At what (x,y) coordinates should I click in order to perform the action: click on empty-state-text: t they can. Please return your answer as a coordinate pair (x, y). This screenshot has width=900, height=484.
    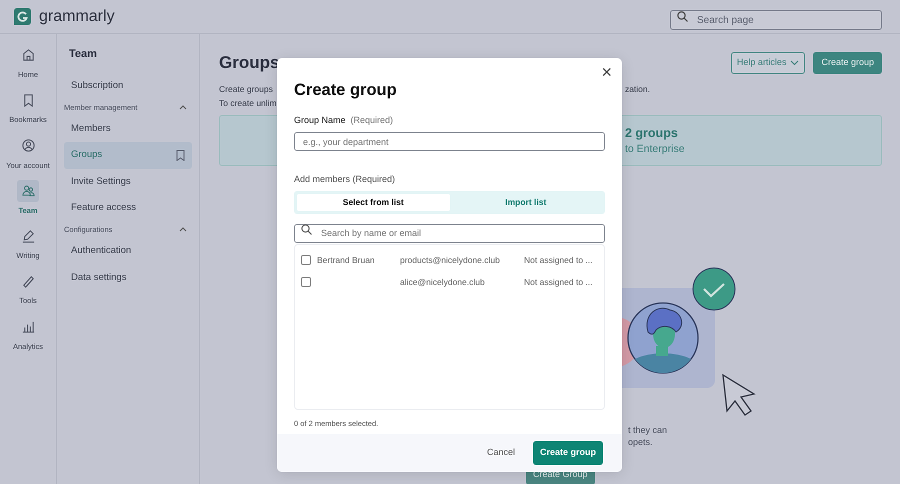
    Looking at the image, I should click on (648, 430).